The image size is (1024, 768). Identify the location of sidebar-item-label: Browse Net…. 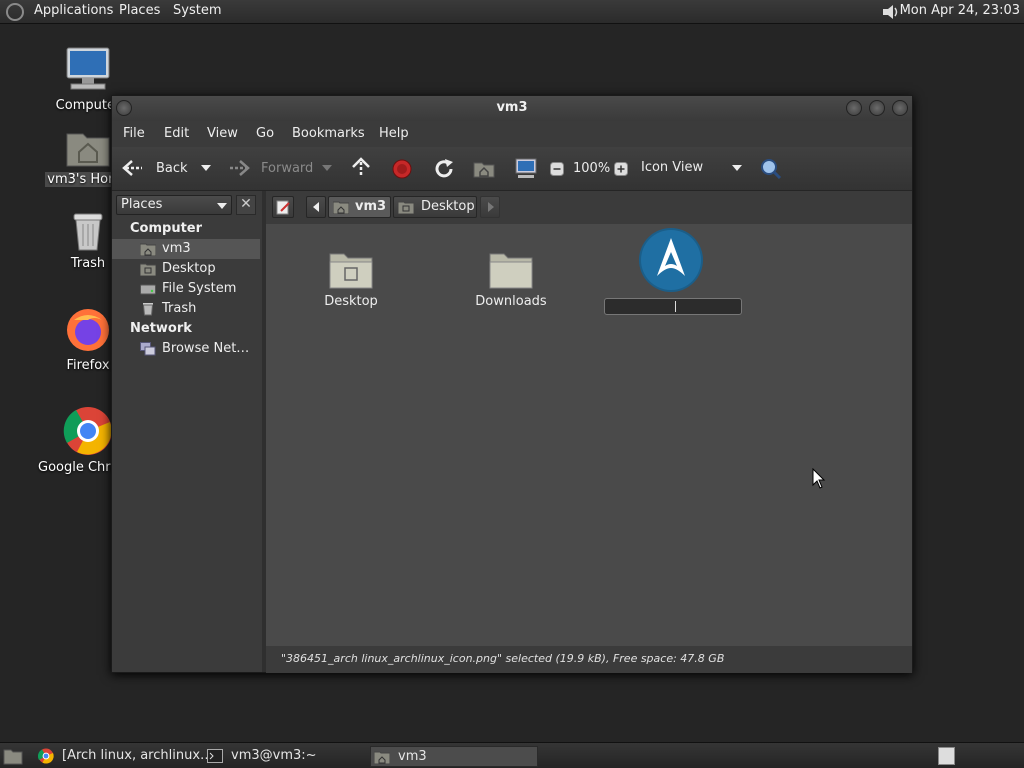
(206, 348).